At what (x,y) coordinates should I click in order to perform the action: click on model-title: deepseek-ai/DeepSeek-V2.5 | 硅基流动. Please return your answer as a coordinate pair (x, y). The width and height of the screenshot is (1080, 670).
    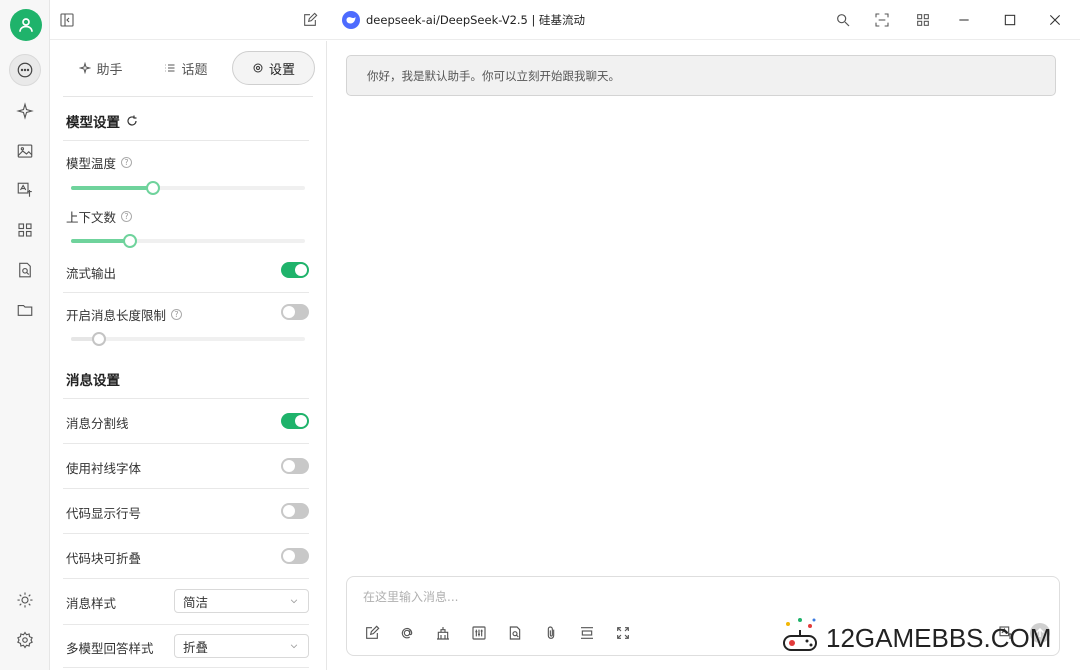
    Looking at the image, I should click on (475, 20).